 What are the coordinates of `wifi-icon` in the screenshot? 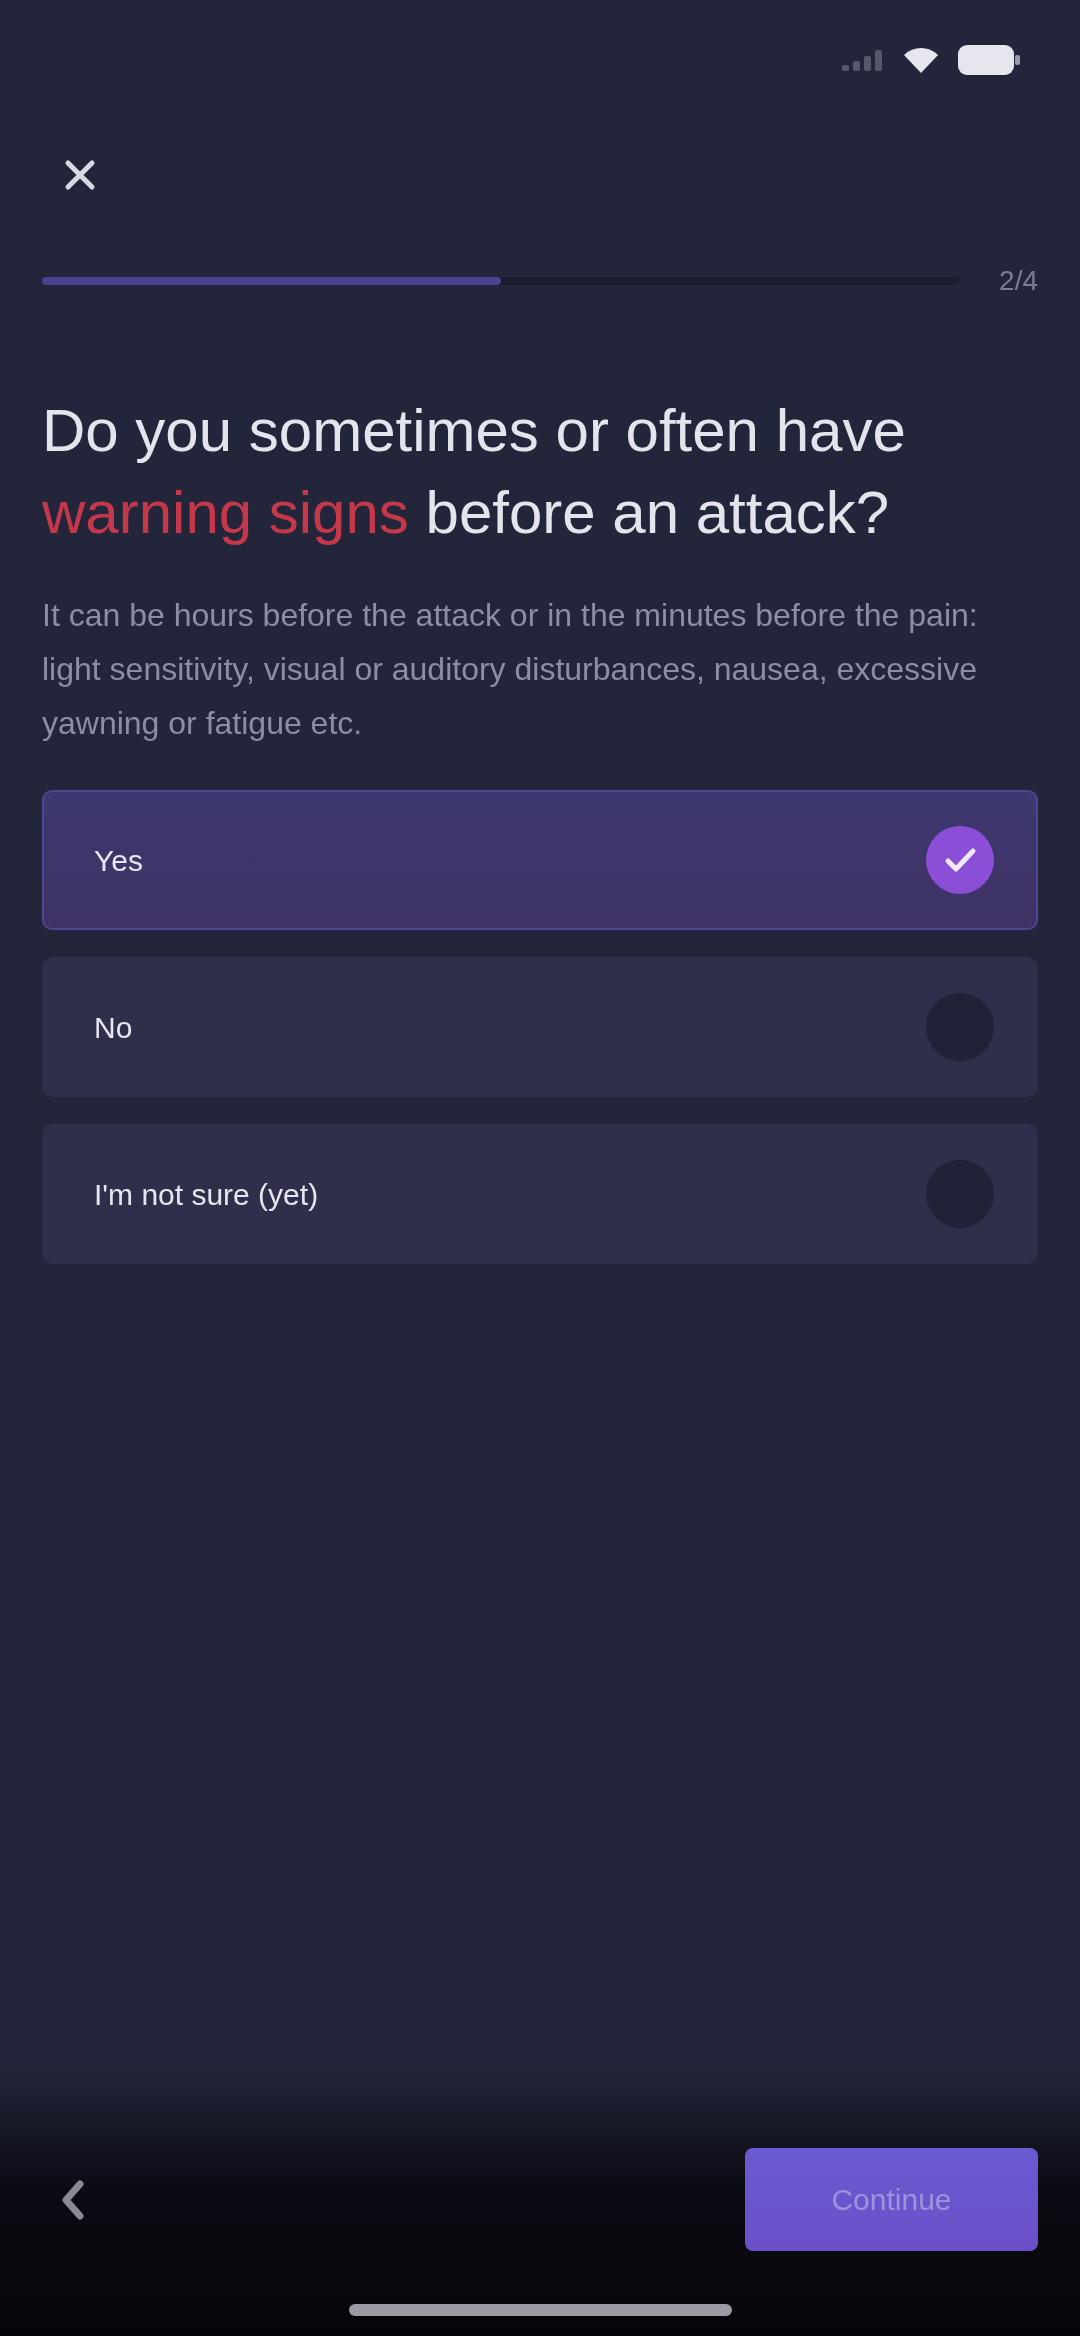 It's located at (921, 60).